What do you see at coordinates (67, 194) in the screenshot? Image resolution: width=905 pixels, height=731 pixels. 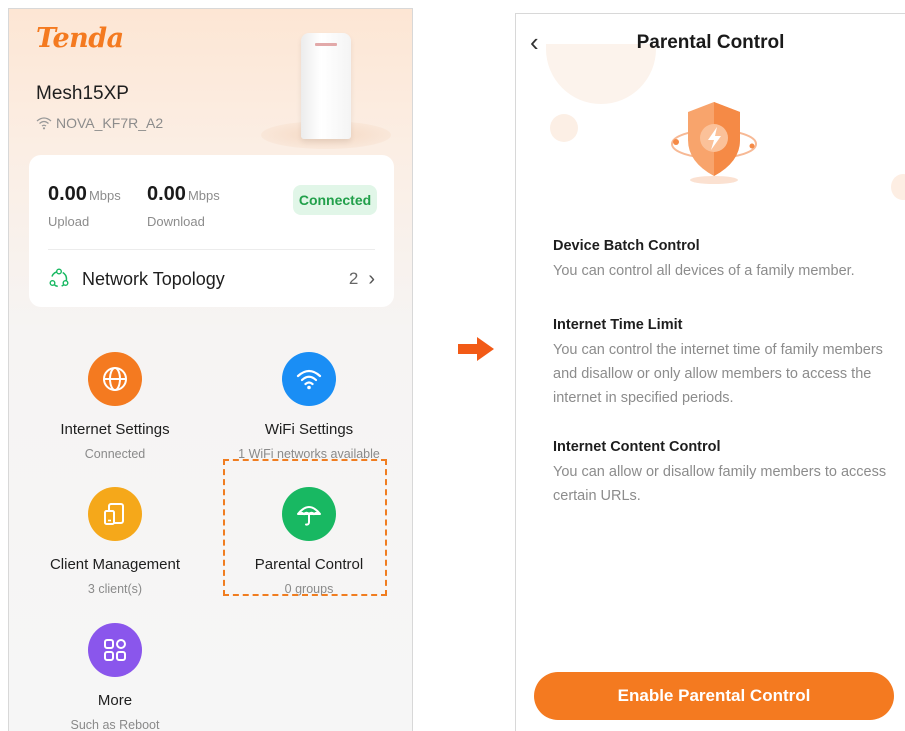 I see `upload-value: 0.00` at bounding box center [67, 194].